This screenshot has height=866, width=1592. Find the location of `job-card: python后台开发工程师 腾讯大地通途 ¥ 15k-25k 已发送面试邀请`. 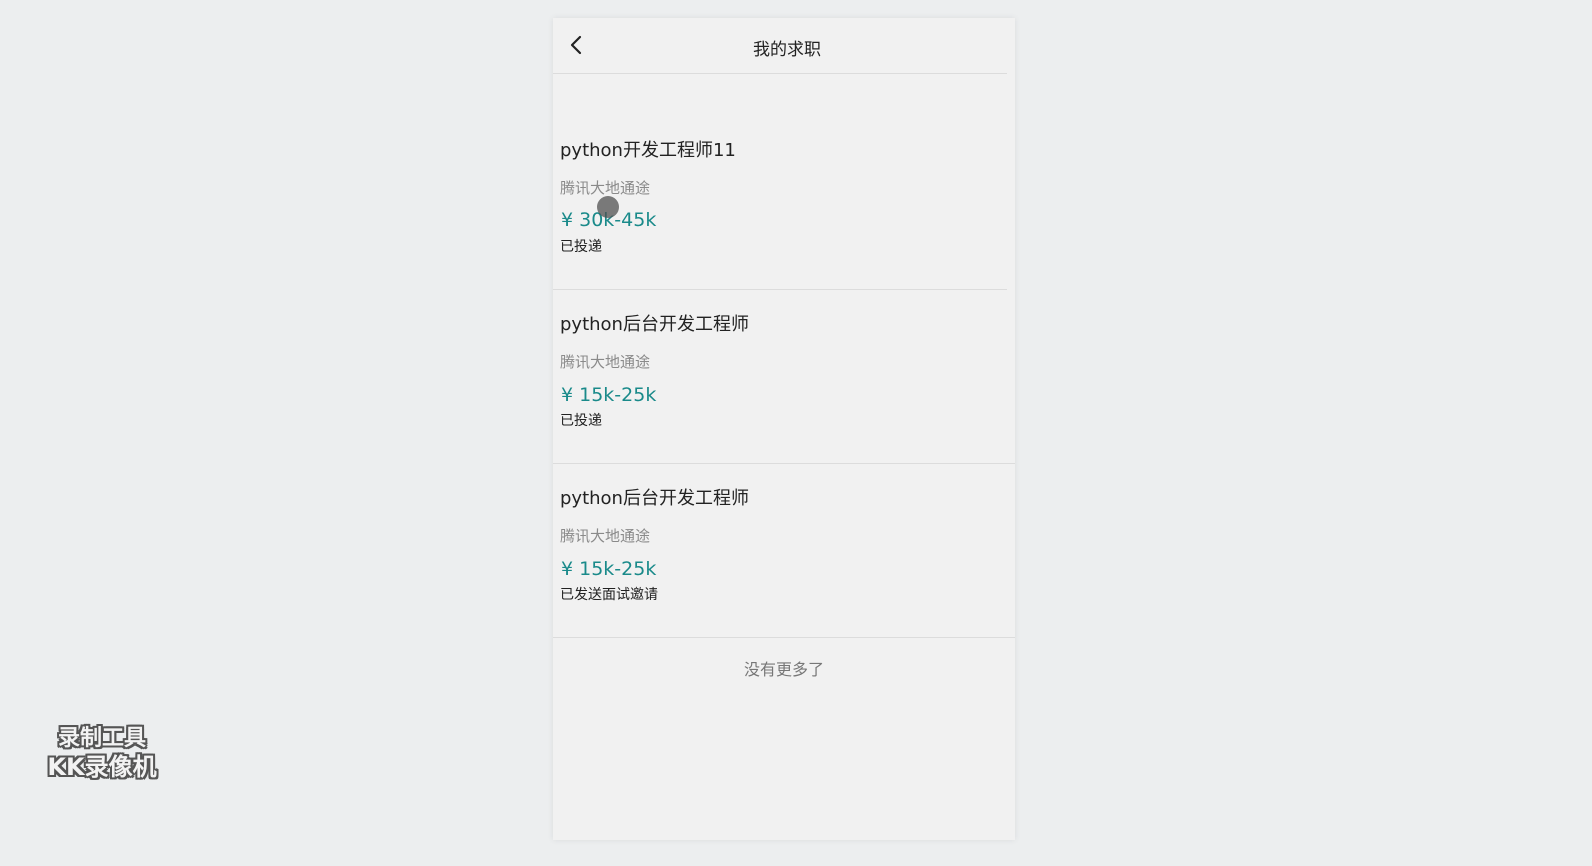

job-card: python后台开发工程师 腾讯大地通途 ¥ 15k-25k 已发送面试邀请 is located at coordinates (784, 551).